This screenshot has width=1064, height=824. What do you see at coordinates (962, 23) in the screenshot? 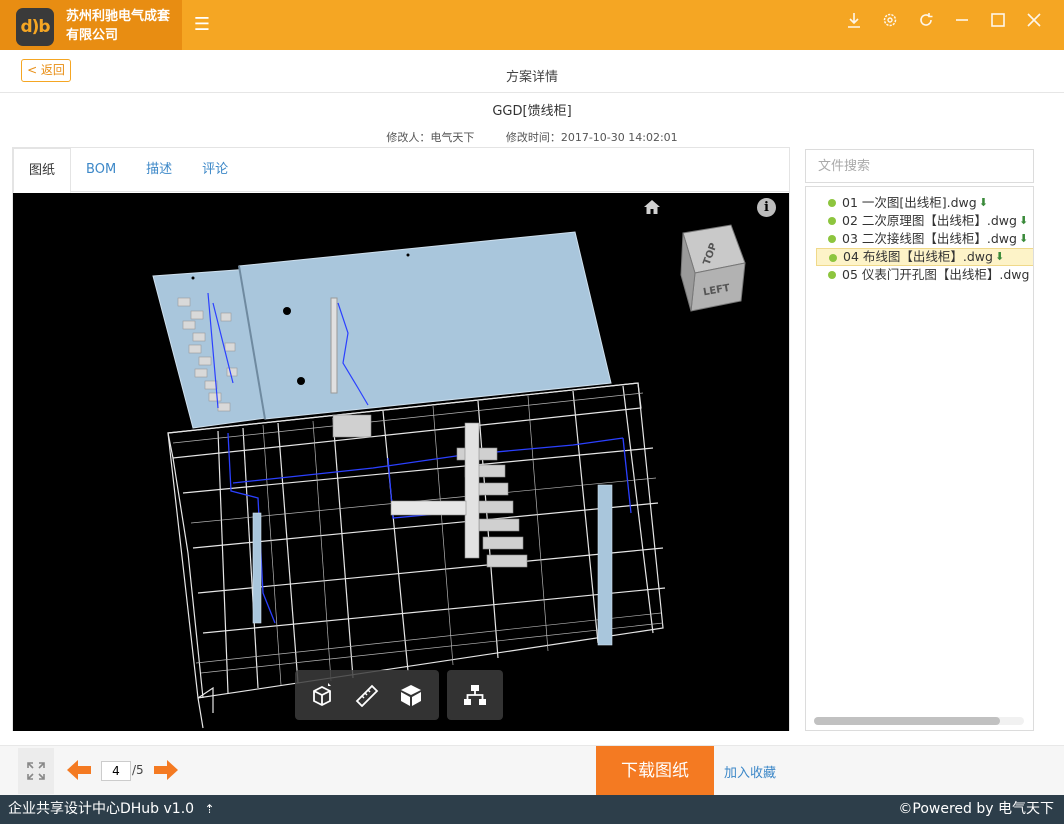
I see `minimize-icon` at bounding box center [962, 23].